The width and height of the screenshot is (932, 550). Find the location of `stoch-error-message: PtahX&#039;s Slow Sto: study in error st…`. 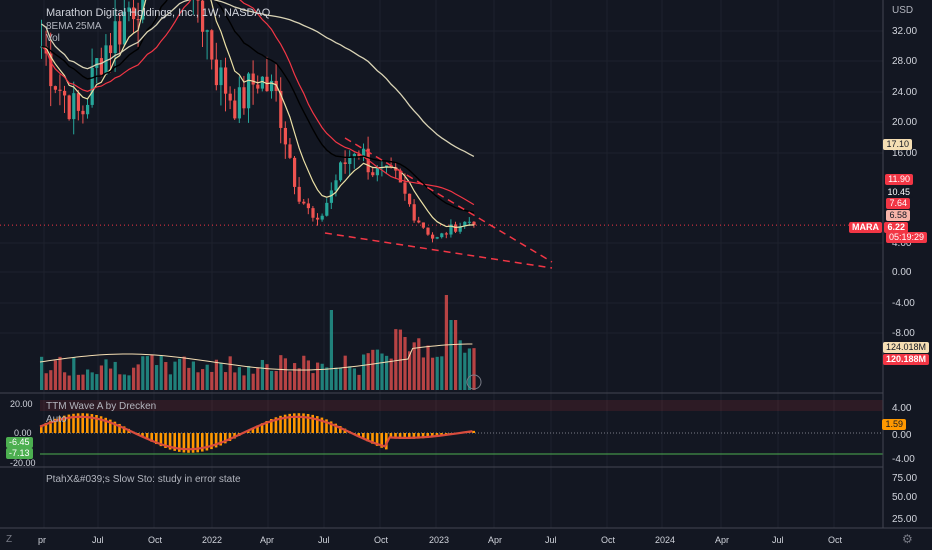

stoch-error-message: PtahX&#039;s Slow Sto: study in error st… is located at coordinates (143, 480).